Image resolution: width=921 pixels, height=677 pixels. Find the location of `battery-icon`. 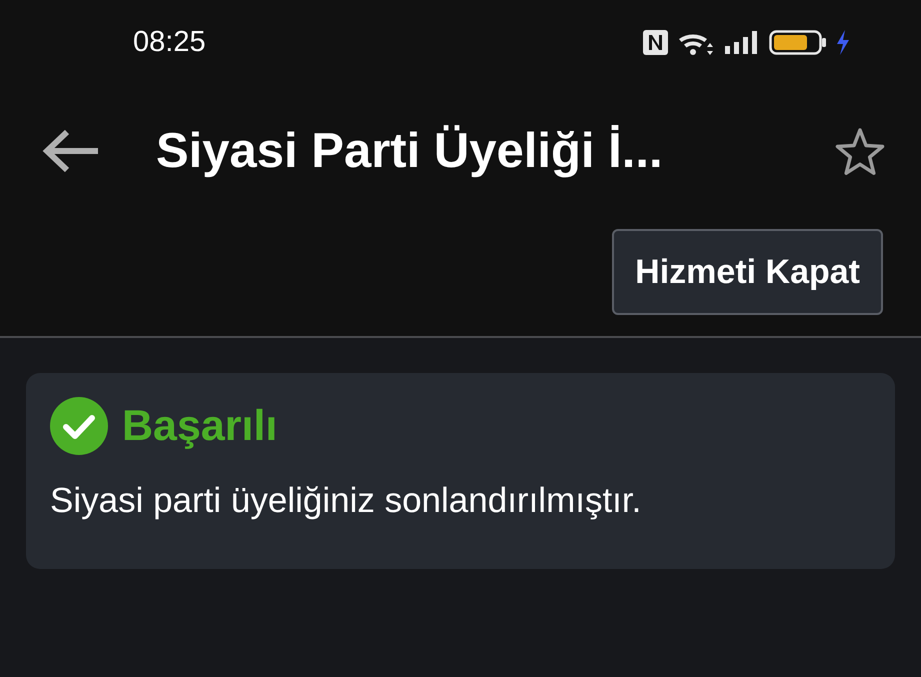

battery-icon is located at coordinates (798, 42).